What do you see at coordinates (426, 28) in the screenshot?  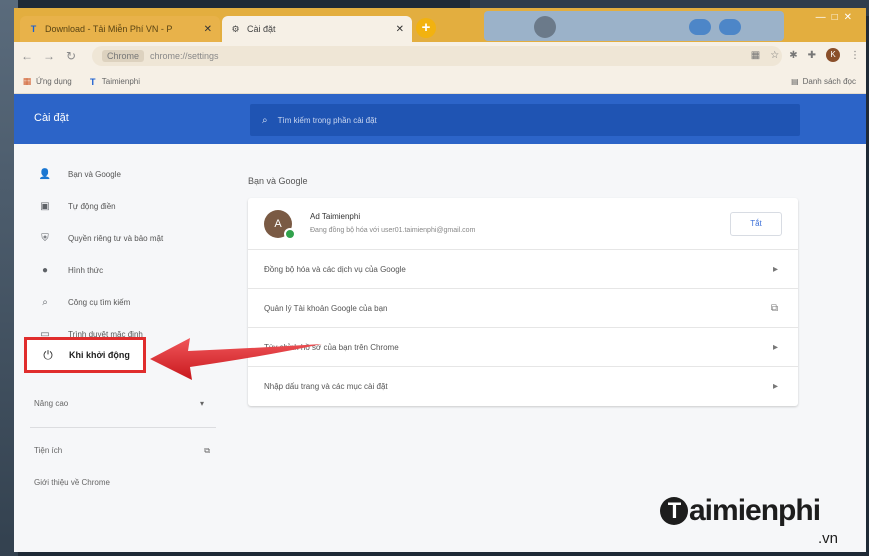 I see `new-tab-button: +` at bounding box center [426, 28].